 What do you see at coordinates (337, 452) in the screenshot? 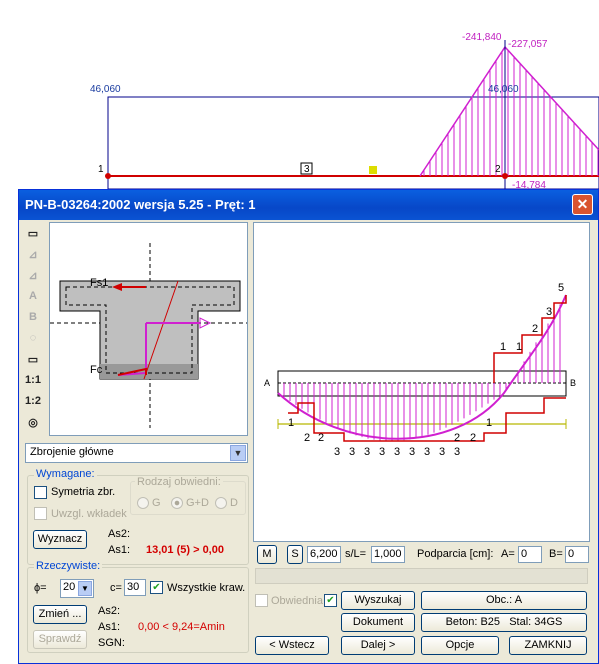
I see `bottom-count-1: 3` at bounding box center [337, 452].